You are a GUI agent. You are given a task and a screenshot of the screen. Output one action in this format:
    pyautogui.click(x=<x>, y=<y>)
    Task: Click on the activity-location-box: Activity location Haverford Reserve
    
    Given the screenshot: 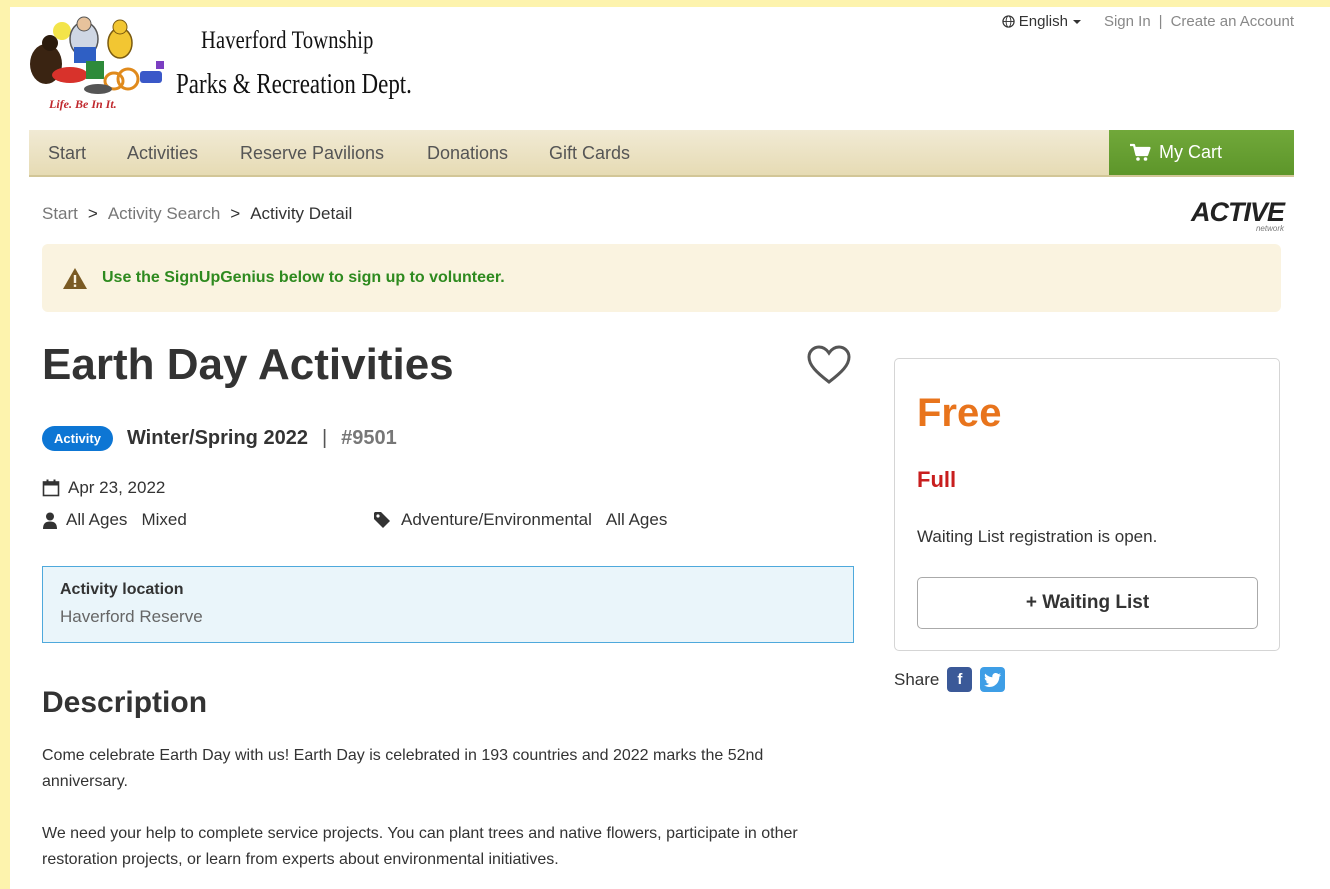 What is the action you would take?
    pyautogui.click(x=448, y=604)
    